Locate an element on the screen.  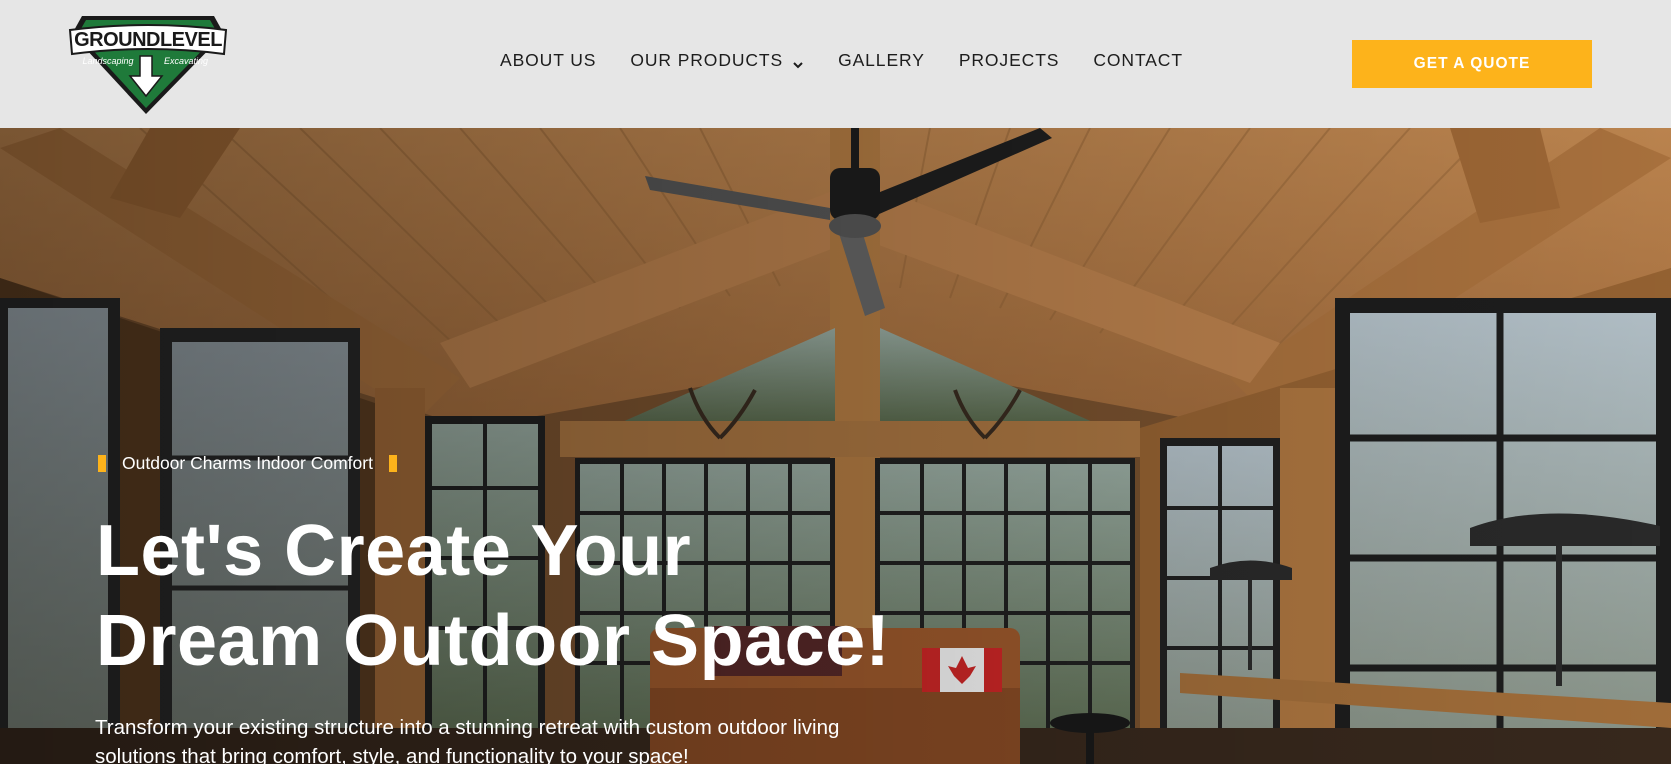
headline-line-2: Dream Outdoor Space! is located at coordinates (493, 641).